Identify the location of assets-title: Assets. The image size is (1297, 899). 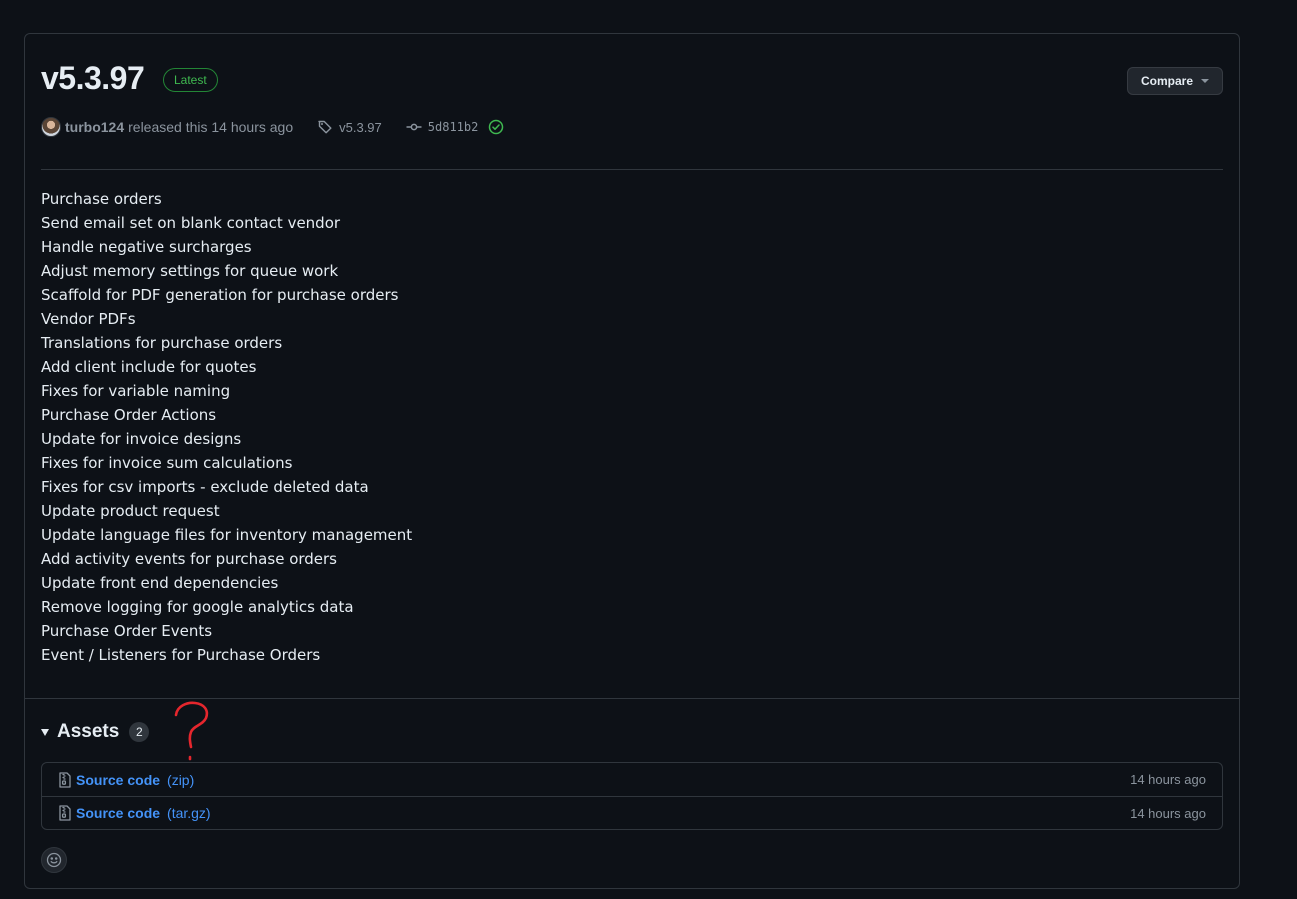
(88, 731).